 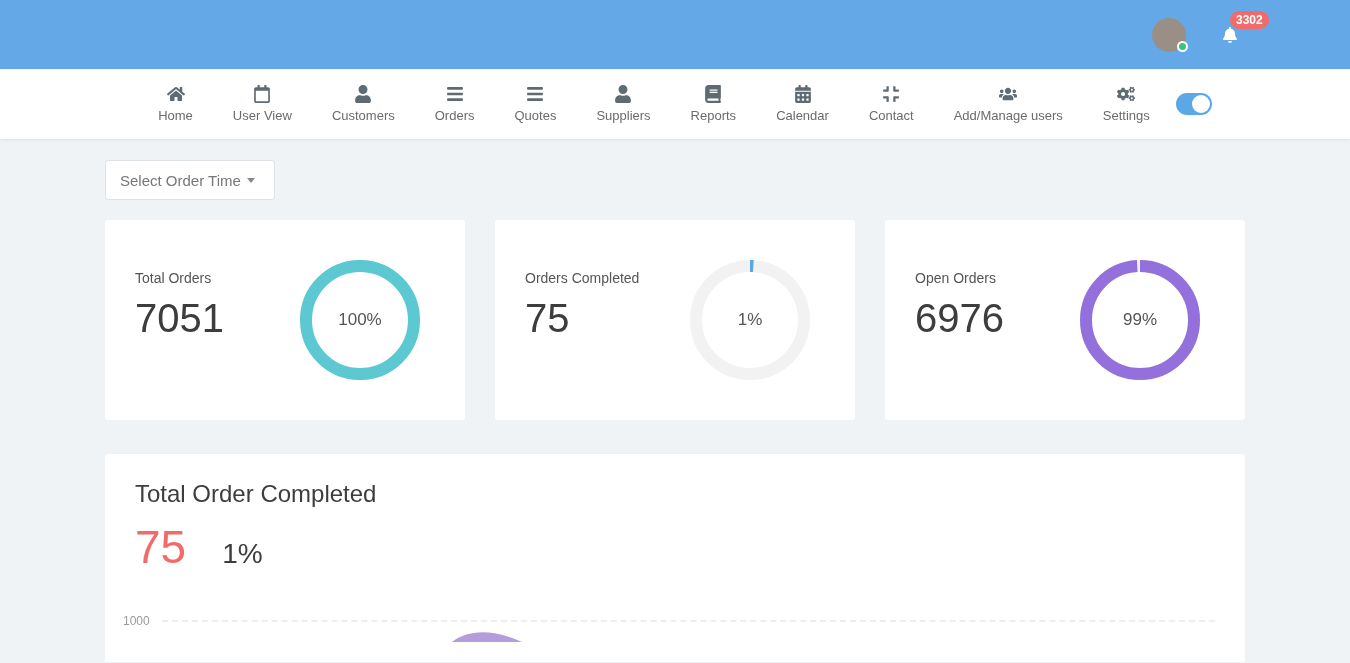 What do you see at coordinates (623, 104) in the screenshot?
I see `nav-item: Suppliers` at bounding box center [623, 104].